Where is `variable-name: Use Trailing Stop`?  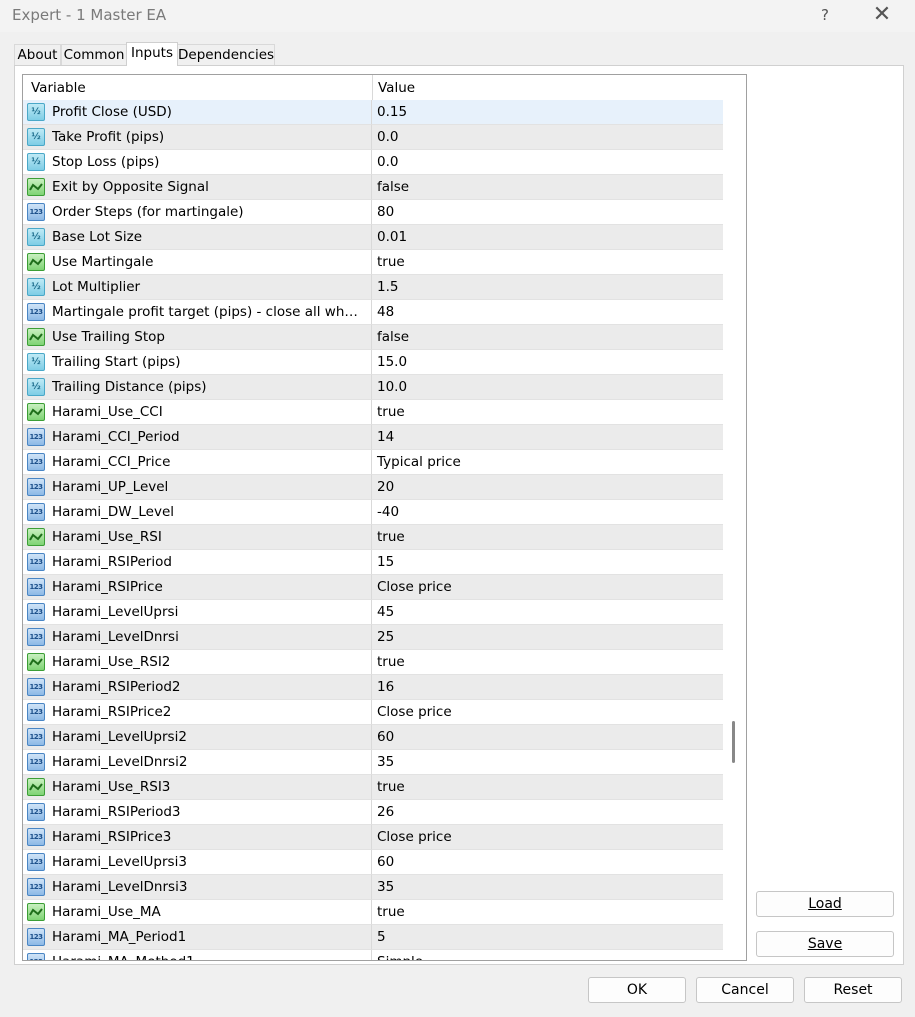
variable-name: Use Trailing Stop is located at coordinates (108, 337).